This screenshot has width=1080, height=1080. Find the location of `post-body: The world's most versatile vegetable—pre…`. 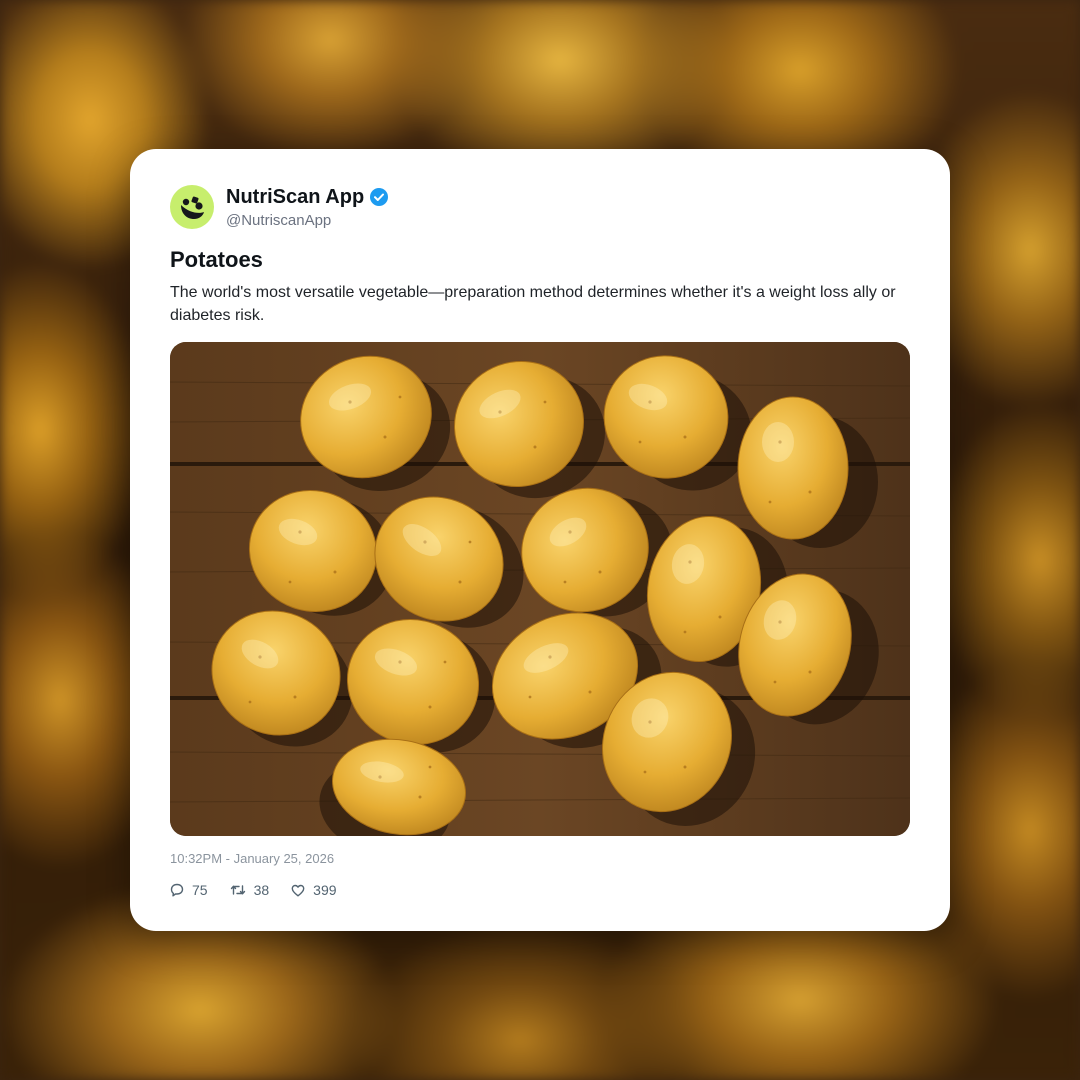

post-body: The world's most versatile vegetable—pre… is located at coordinates (533, 304).